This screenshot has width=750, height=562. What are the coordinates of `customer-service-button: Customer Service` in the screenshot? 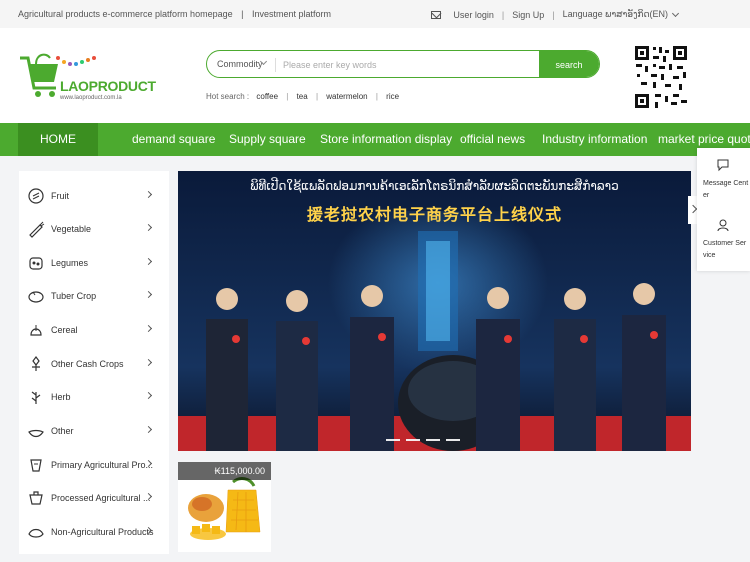 It's located at (723, 241).